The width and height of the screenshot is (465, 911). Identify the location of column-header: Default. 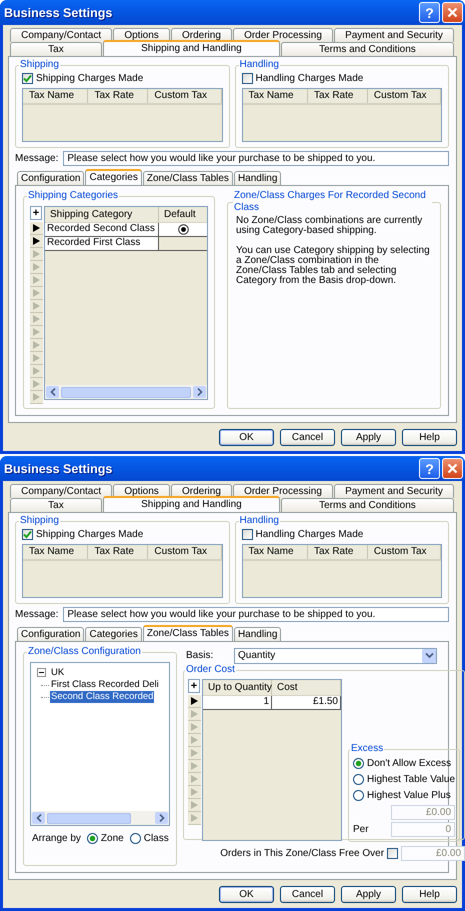
(180, 215).